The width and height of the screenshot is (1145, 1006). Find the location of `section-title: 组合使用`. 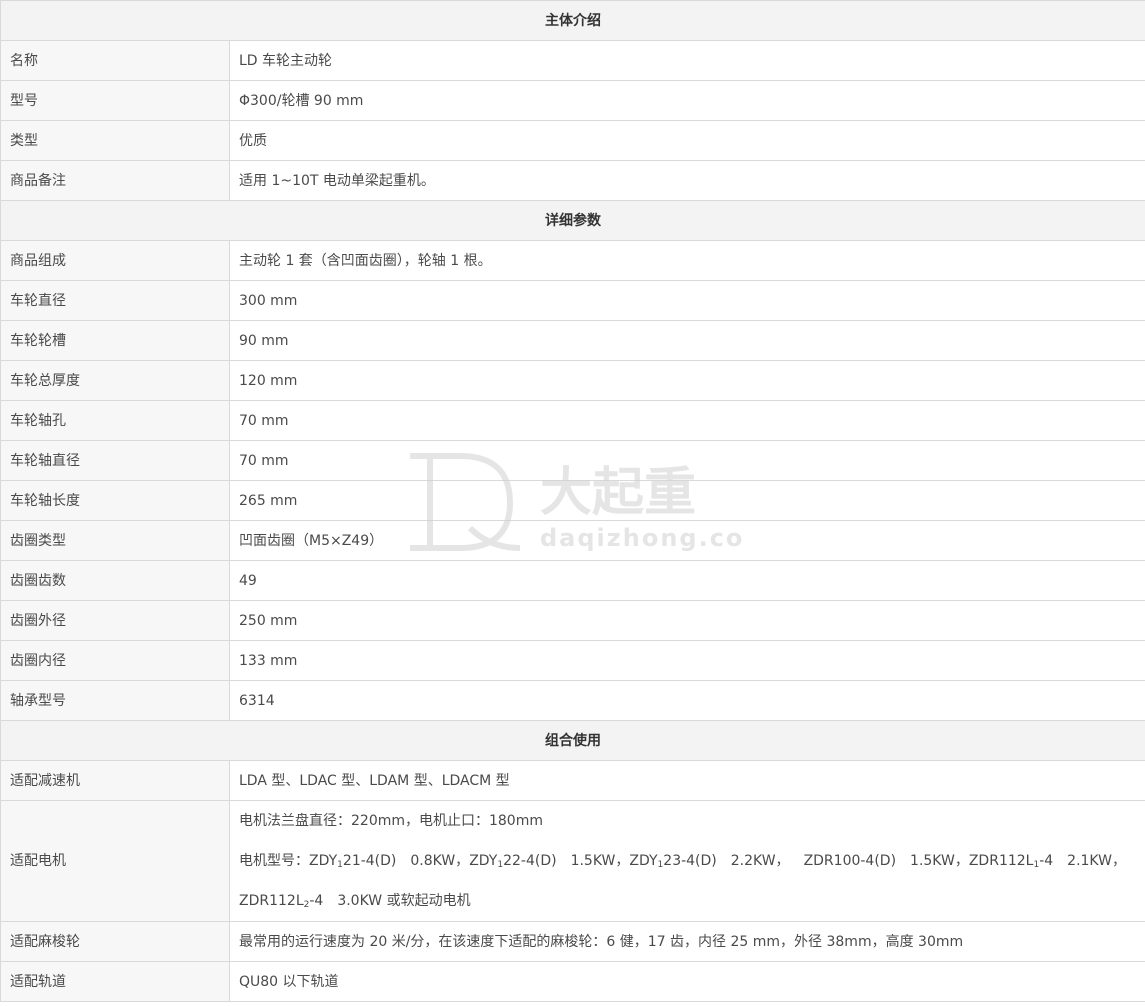

section-title: 组合使用 is located at coordinates (572, 740).